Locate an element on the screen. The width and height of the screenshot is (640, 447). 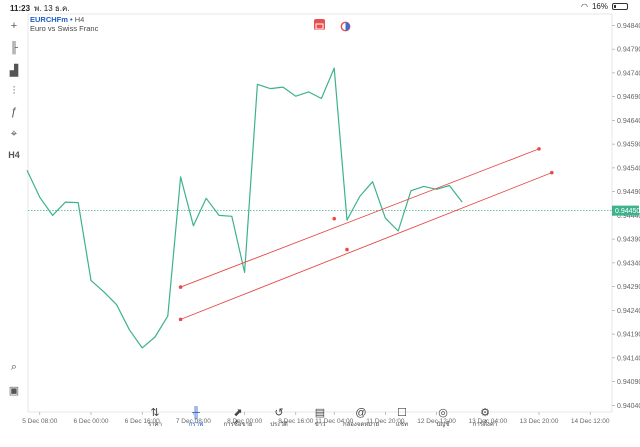
y-tick-label: 0.94540 is located at coordinates (628, 168).